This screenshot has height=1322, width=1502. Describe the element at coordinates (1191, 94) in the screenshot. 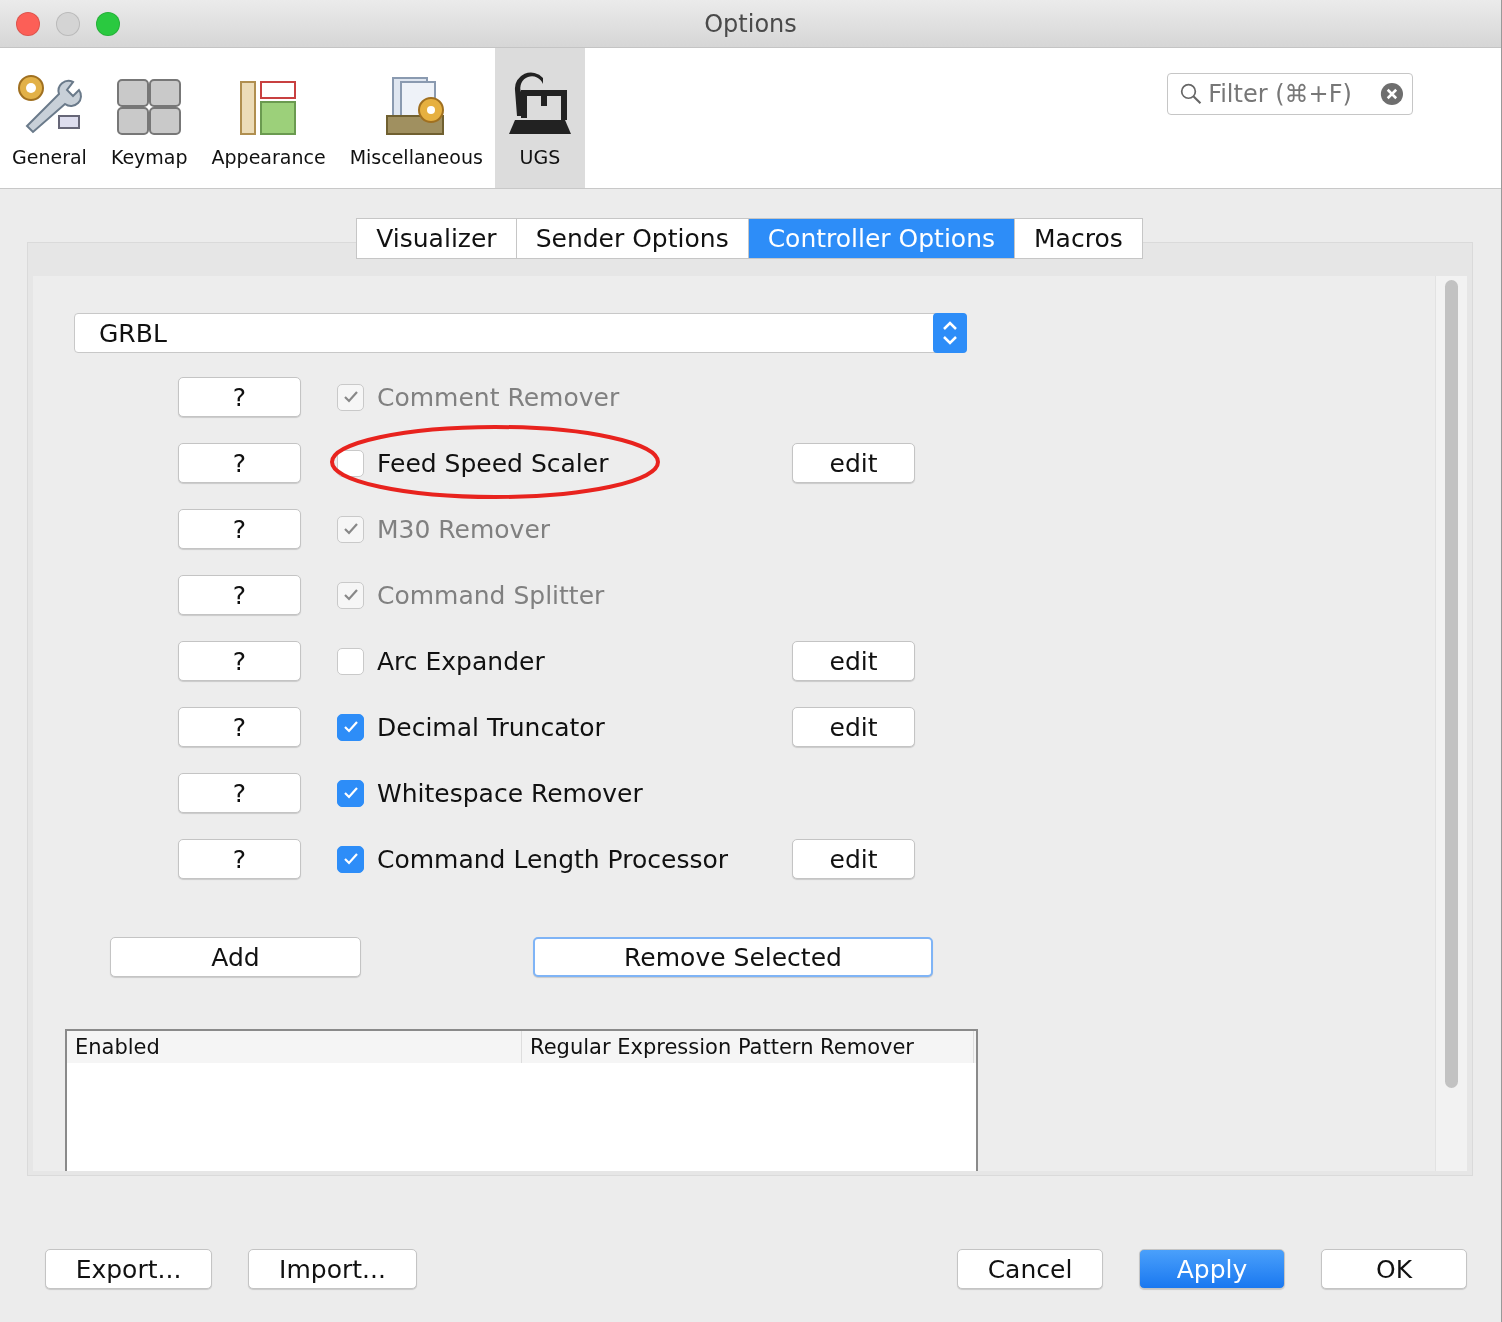

I see `search-icon` at that location.